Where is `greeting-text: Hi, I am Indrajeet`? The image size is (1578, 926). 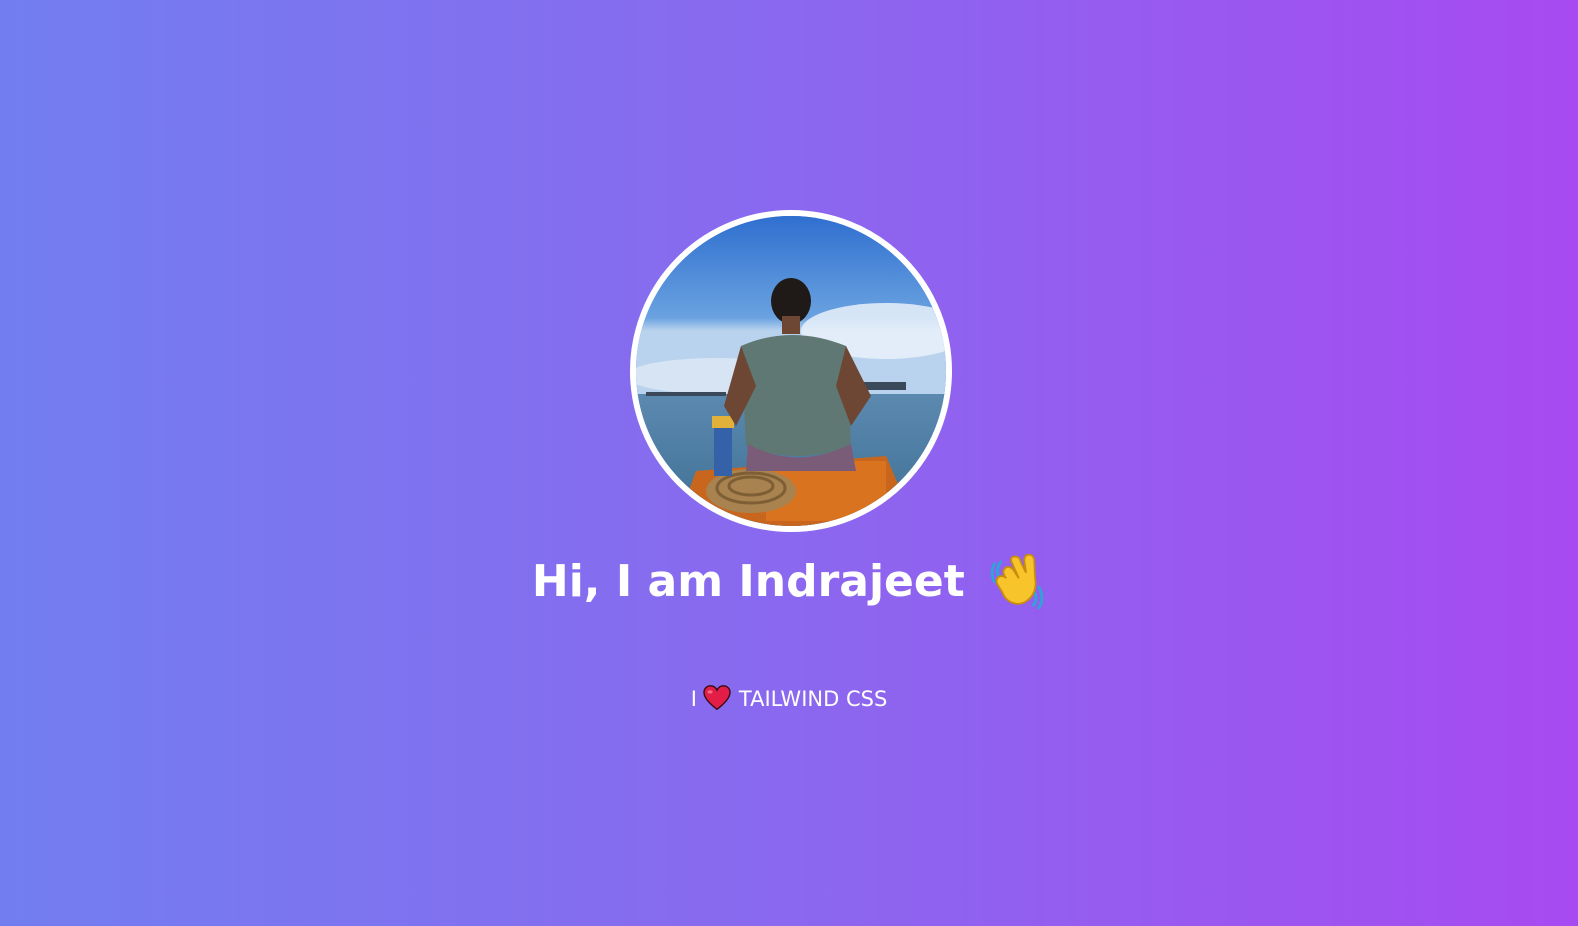 greeting-text: Hi, I am Indrajeet is located at coordinates (748, 581).